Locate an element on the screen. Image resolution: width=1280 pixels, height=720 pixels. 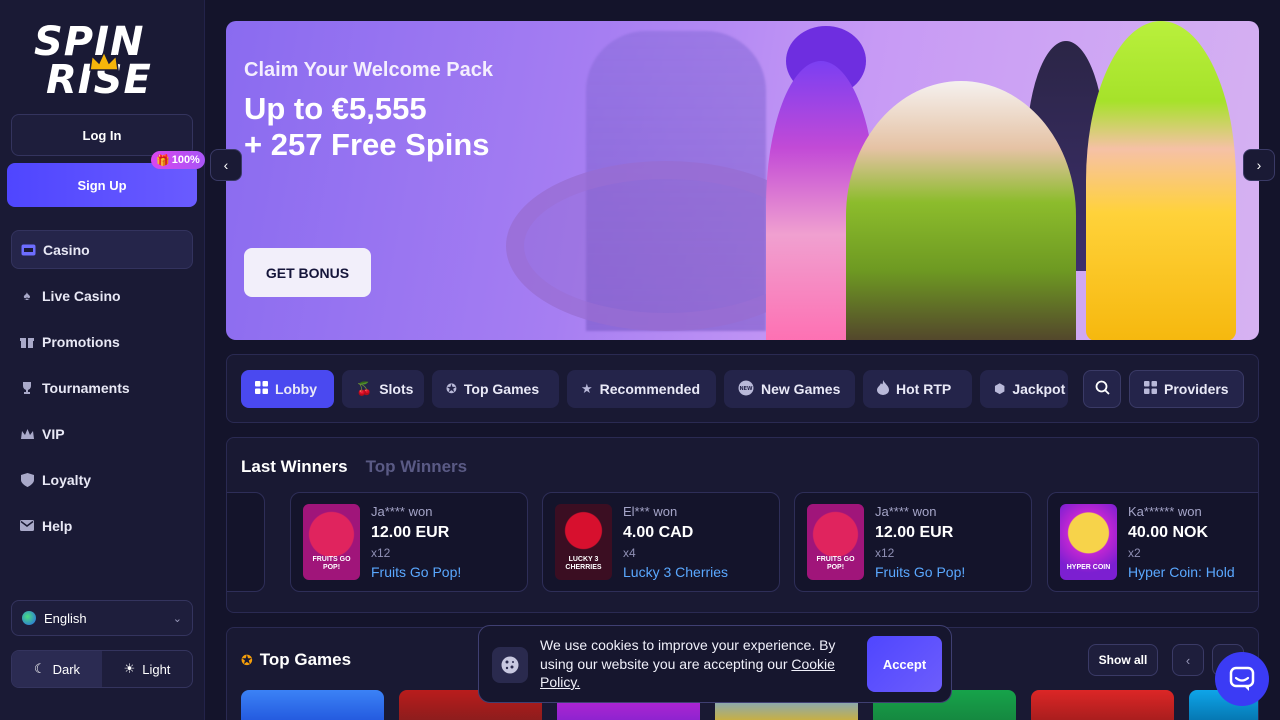
thumb-text: FRUITS GO POP! is located at coordinates (835, 563).